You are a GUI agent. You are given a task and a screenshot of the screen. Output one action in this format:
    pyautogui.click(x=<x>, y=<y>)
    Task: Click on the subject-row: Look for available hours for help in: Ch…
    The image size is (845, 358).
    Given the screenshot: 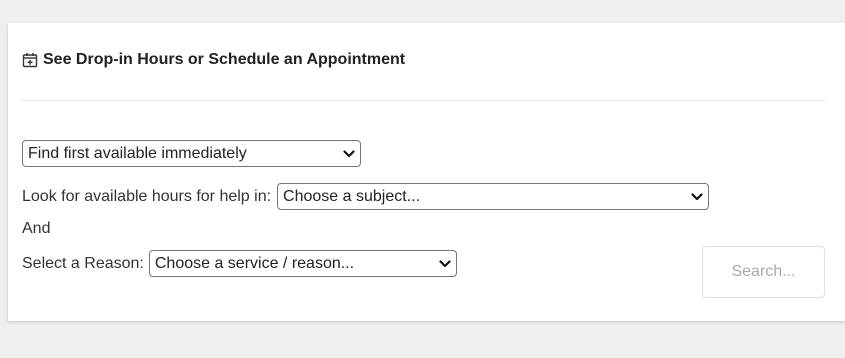 What is the action you would take?
    pyautogui.click(x=366, y=196)
    